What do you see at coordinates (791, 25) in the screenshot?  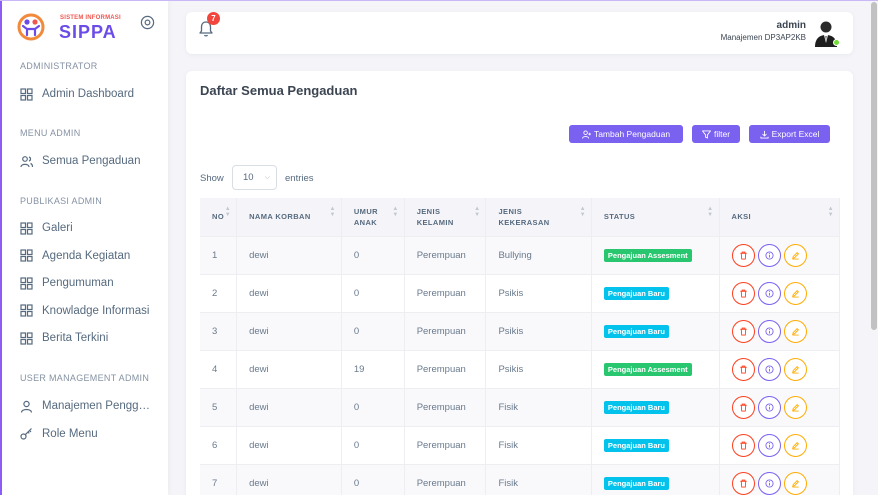 I see `user-name: admin` at bounding box center [791, 25].